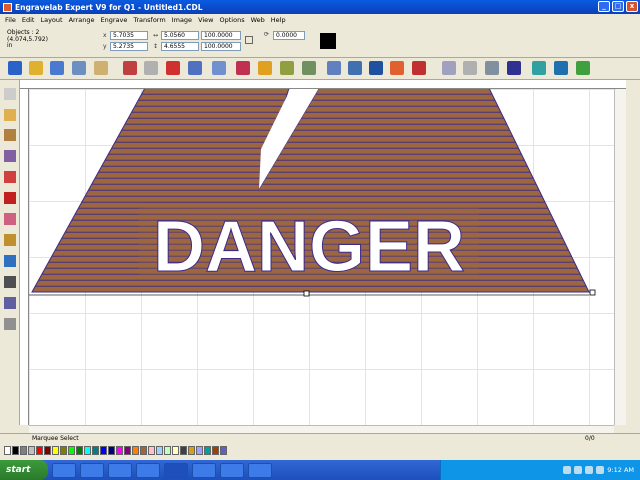 Image resolution: width=640 pixels, height=480 pixels. I want to click on menu-options: Options, so click(232, 20).